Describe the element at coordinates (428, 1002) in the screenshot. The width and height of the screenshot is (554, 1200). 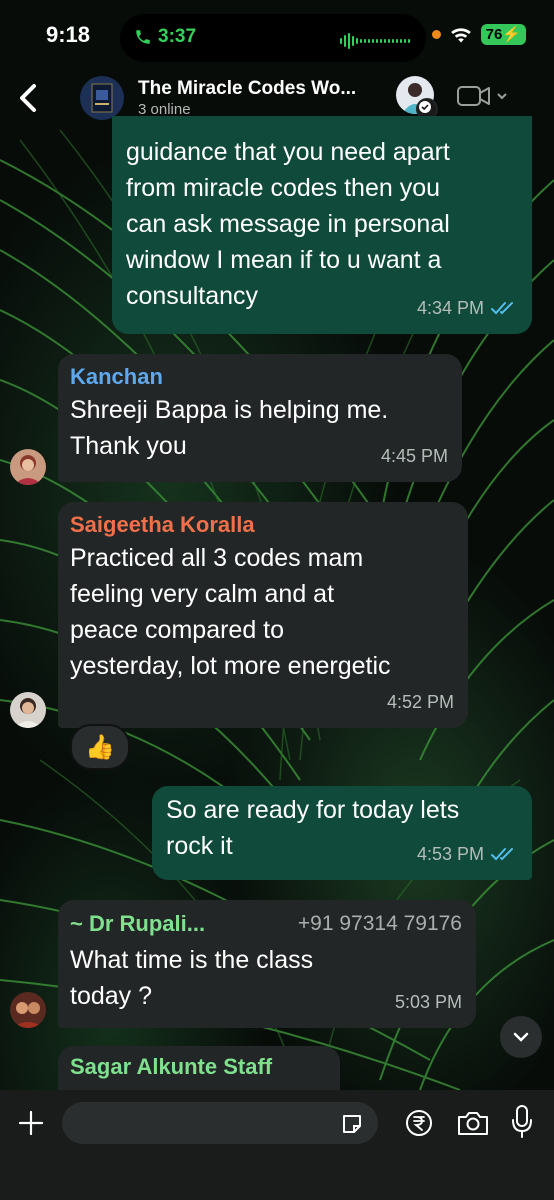
I see `message-time: 5:03 PM` at that location.